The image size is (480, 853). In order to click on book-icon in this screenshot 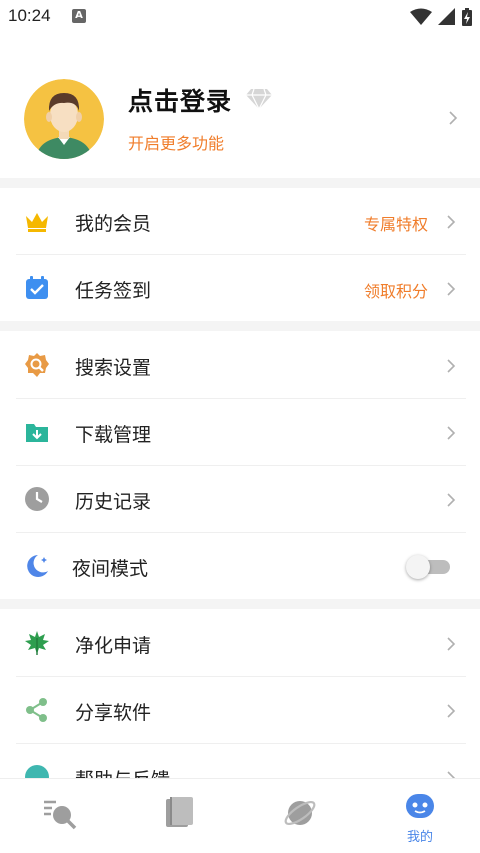, I will do `click(179, 812)`.